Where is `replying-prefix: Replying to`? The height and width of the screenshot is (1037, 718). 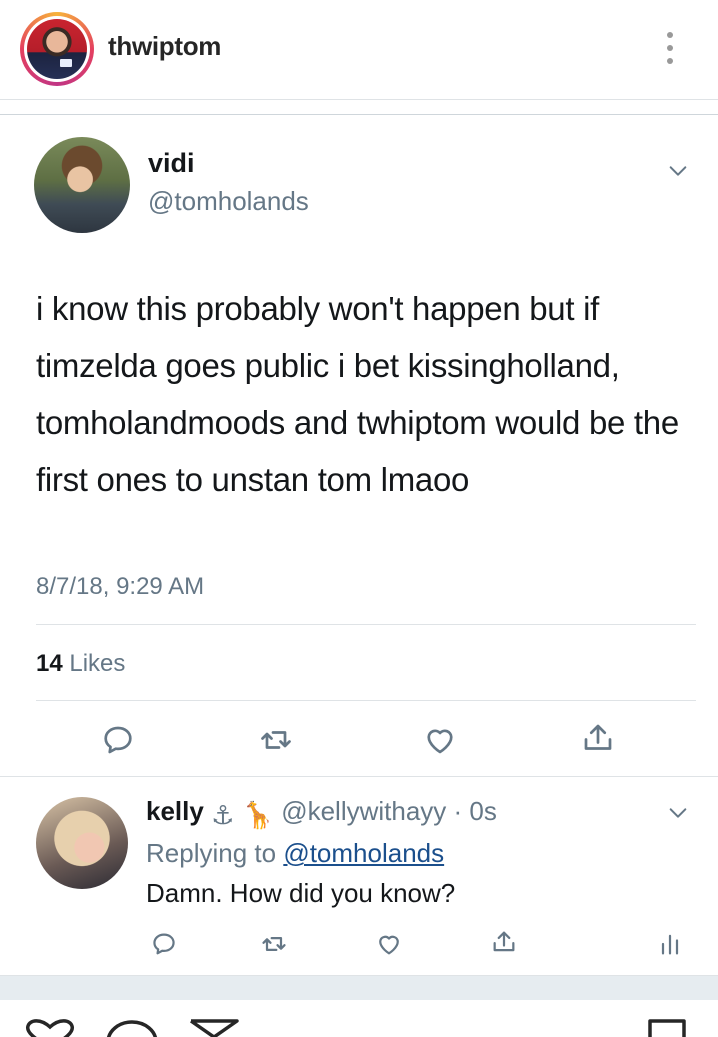 replying-prefix: Replying to is located at coordinates (211, 853).